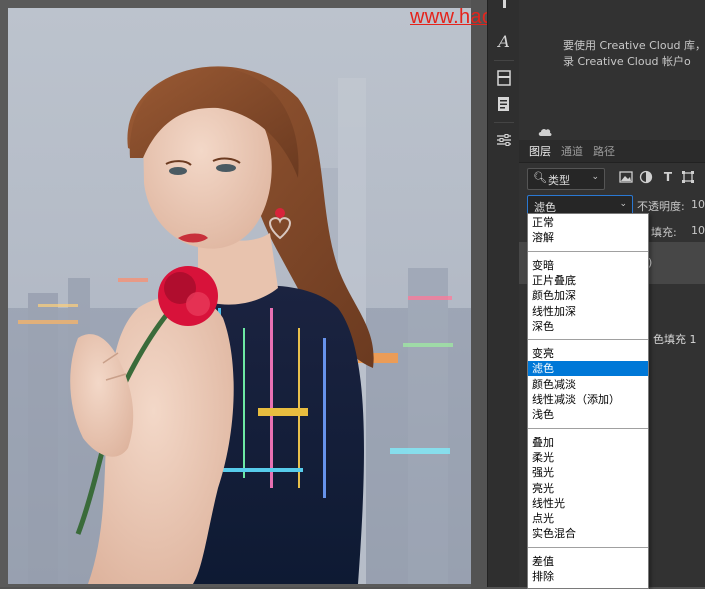 Image resolution: width=705 pixels, height=589 pixels. Describe the element at coordinates (698, 230) in the screenshot. I see `fill-input: 10` at that location.